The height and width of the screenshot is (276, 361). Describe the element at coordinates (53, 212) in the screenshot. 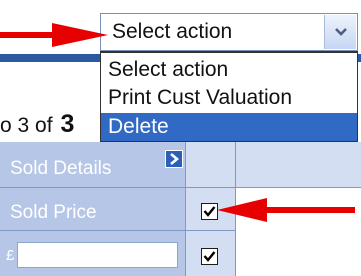

I see `sold-price-label: Sold Price` at that location.